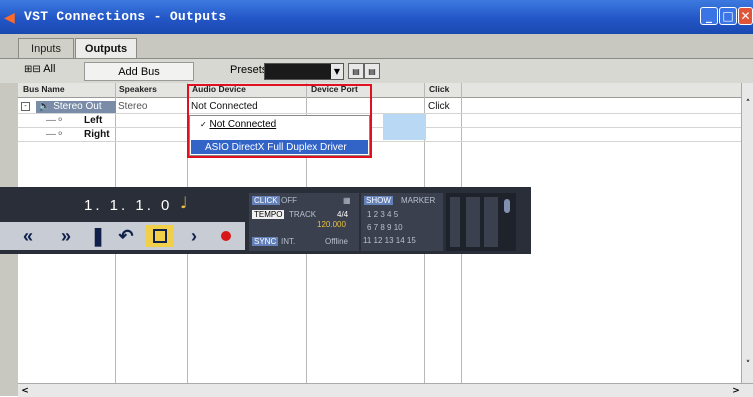 This screenshot has height=397, width=753. What do you see at coordinates (66, 236) in the screenshot?
I see `fast-forward-button: »` at bounding box center [66, 236].